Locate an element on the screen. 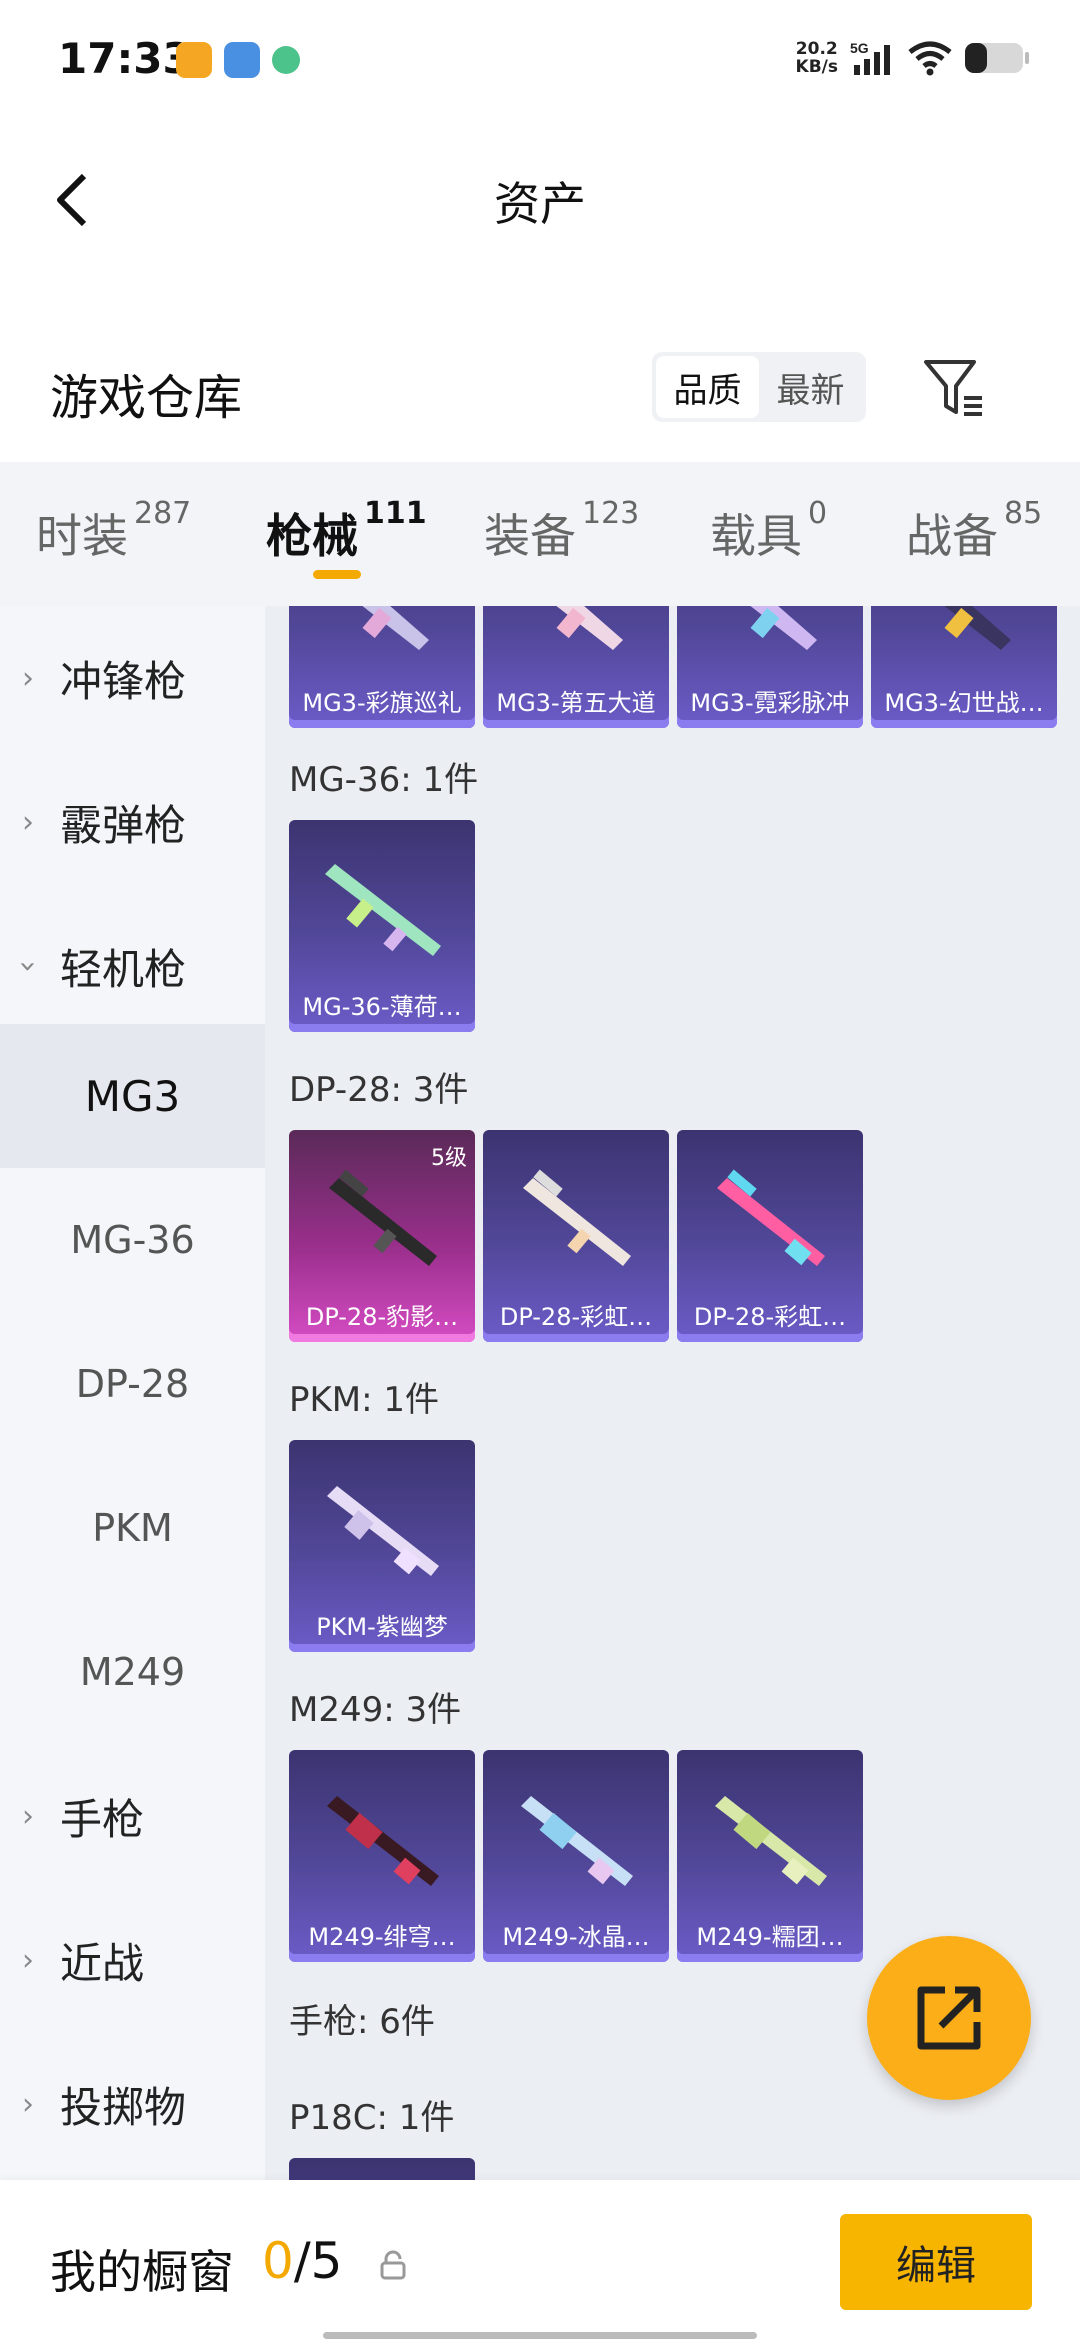  sidebar-subitem-m249: M249 is located at coordinates (132, 1672).